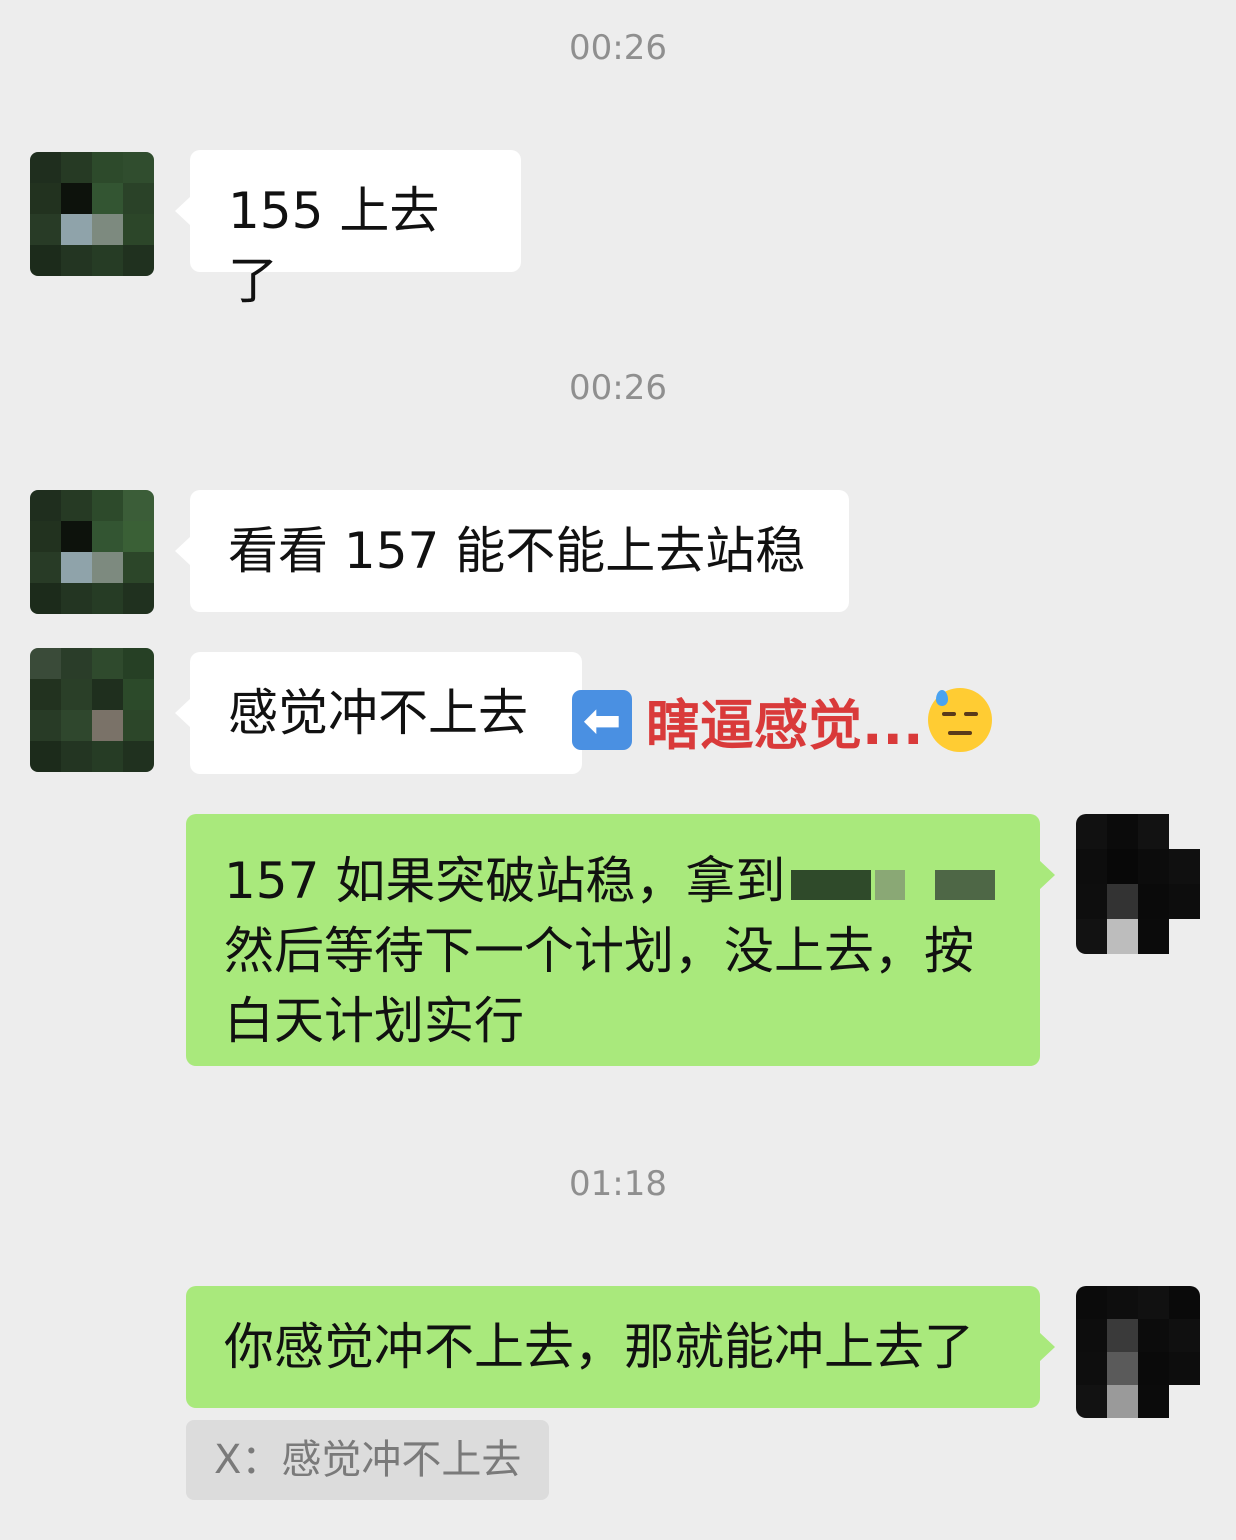  What do you see at coordinates (334, 246) in the screenshot?
I see `message-text: 155 上去了` at bounding box center [334, 246].